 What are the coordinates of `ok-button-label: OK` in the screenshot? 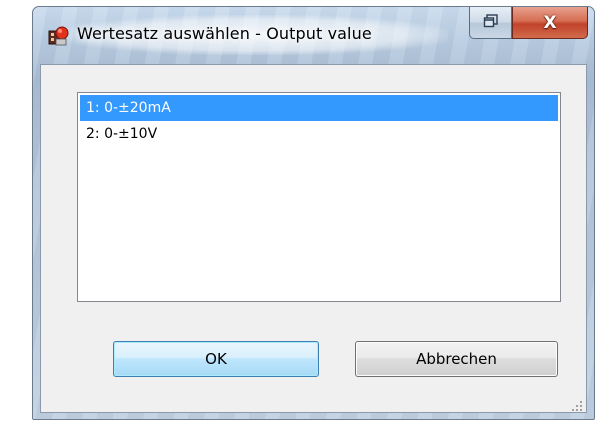 It's located at (216, 359).